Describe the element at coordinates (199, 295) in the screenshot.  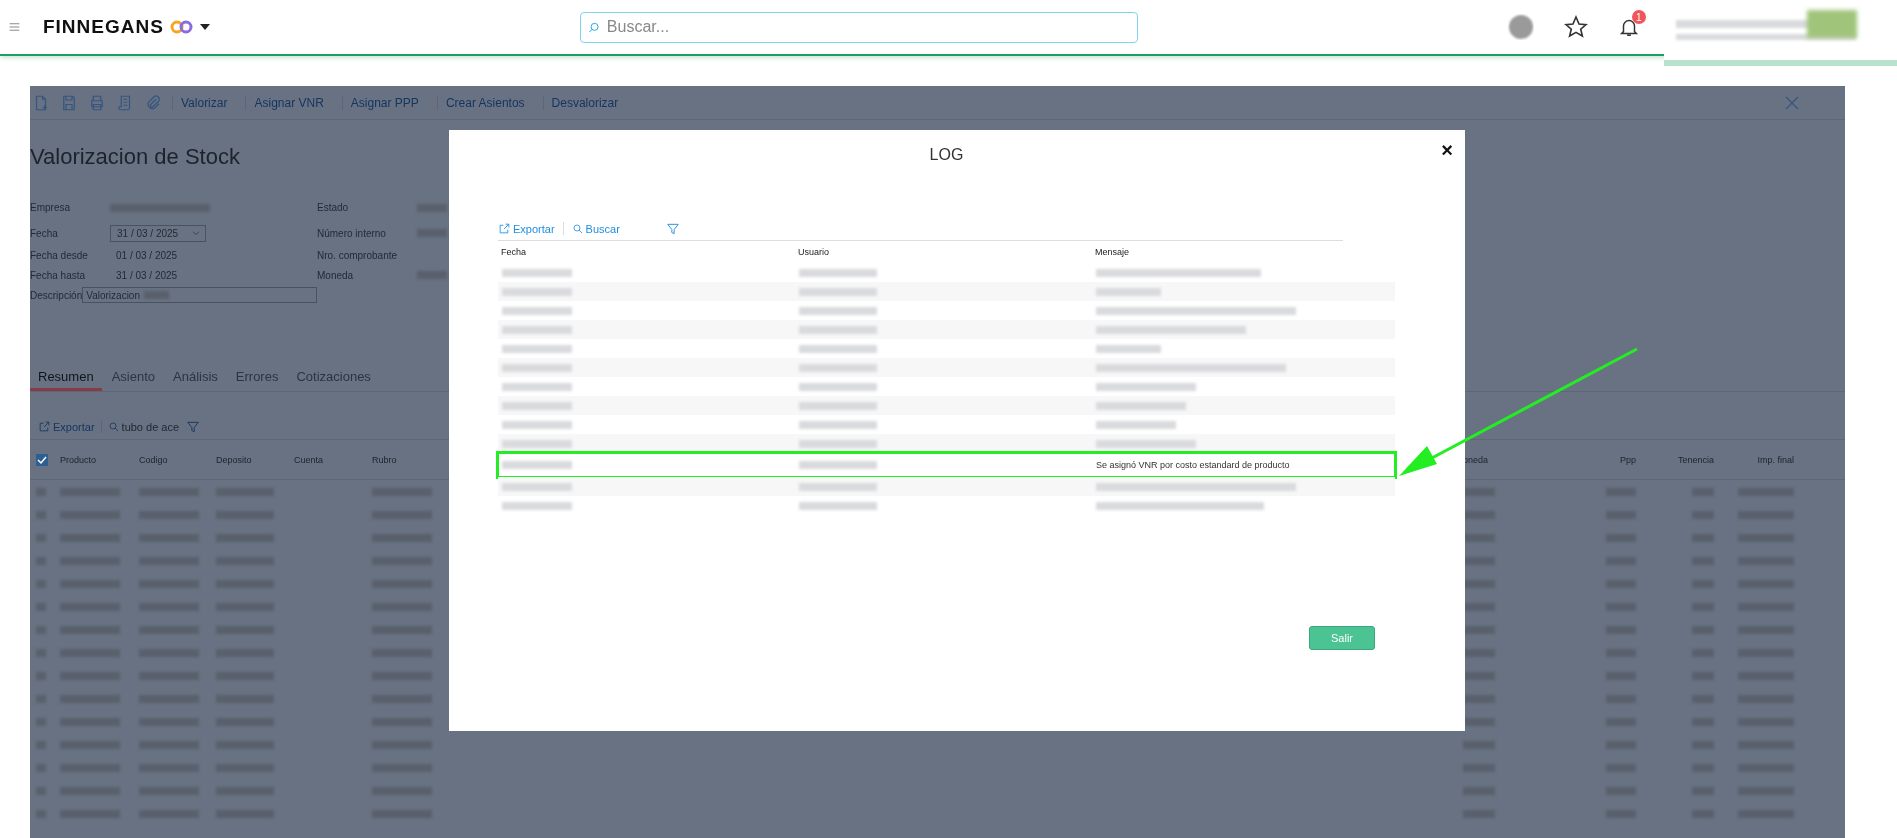
I see `description-field: Valorizacion` at that location.